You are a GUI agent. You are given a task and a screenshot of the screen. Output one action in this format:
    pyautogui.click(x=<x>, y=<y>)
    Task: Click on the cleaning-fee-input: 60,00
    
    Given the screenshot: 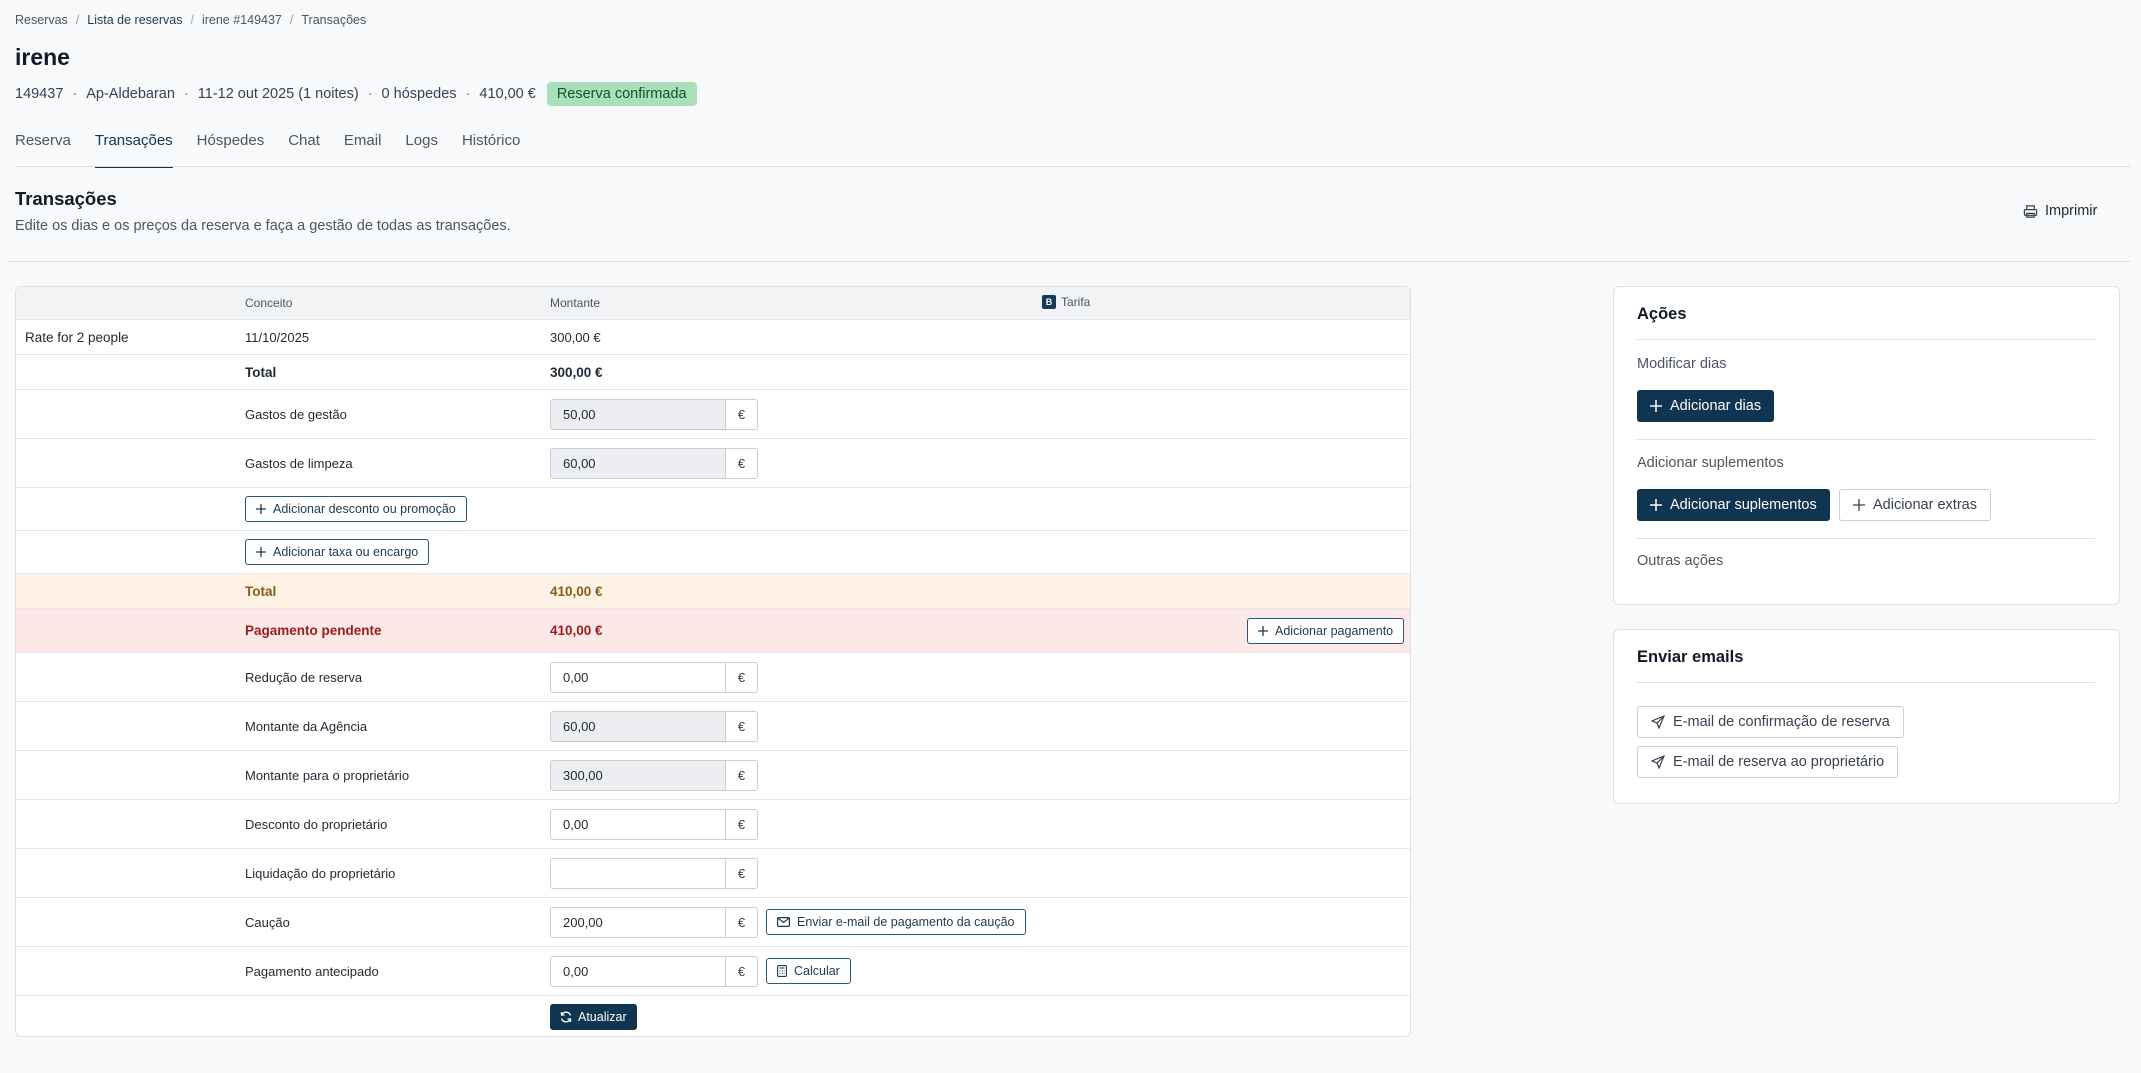 What is the action you would take?
    pyautogui.click(x=637, y=463)
    